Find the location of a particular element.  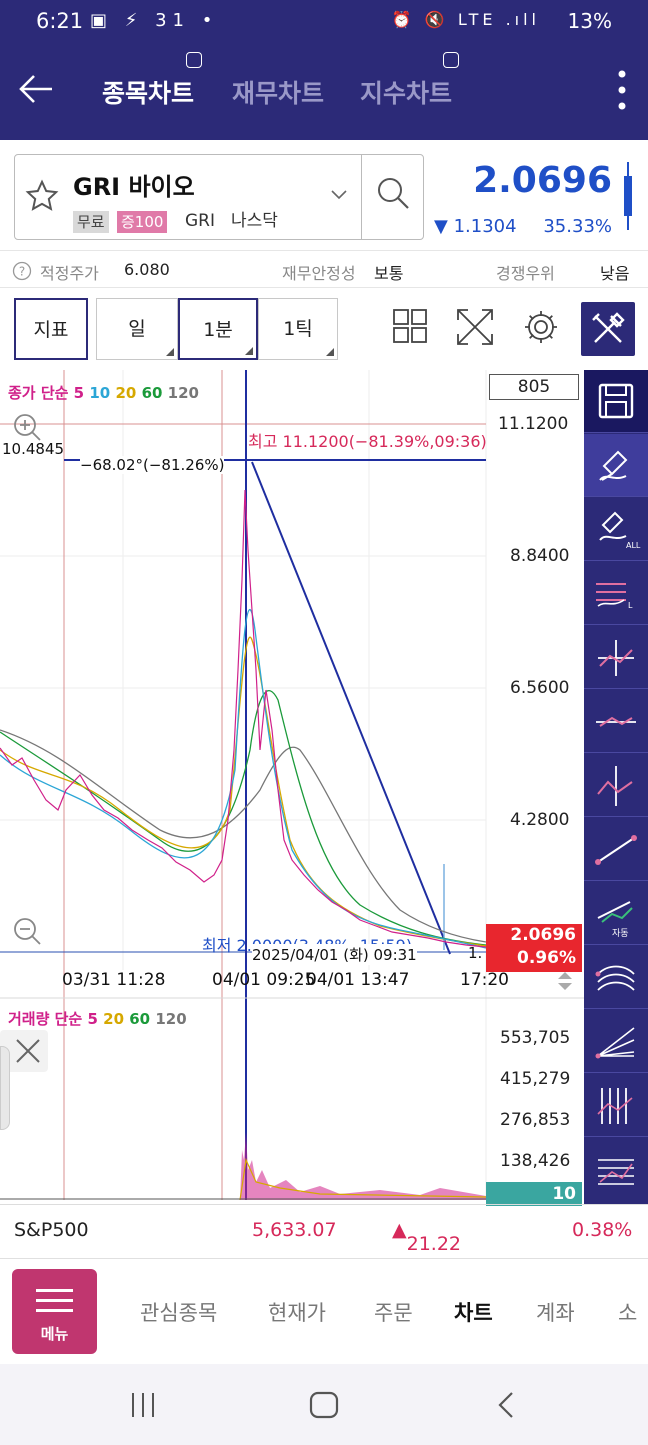

vertical-line-button is located at coordinates (616, 785).